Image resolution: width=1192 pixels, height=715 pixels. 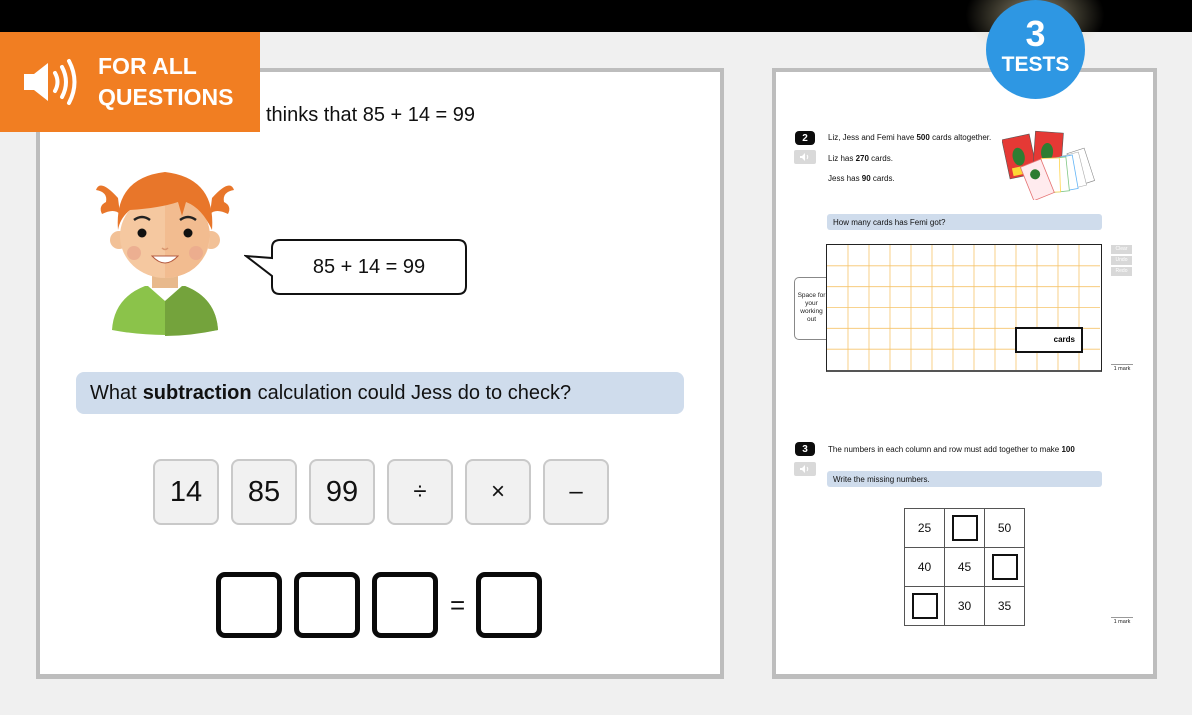 What do you see at coordinates (1121, 271) in the screenshot?
I see `redo-button: Redo` at bounding box center [1121, 271].